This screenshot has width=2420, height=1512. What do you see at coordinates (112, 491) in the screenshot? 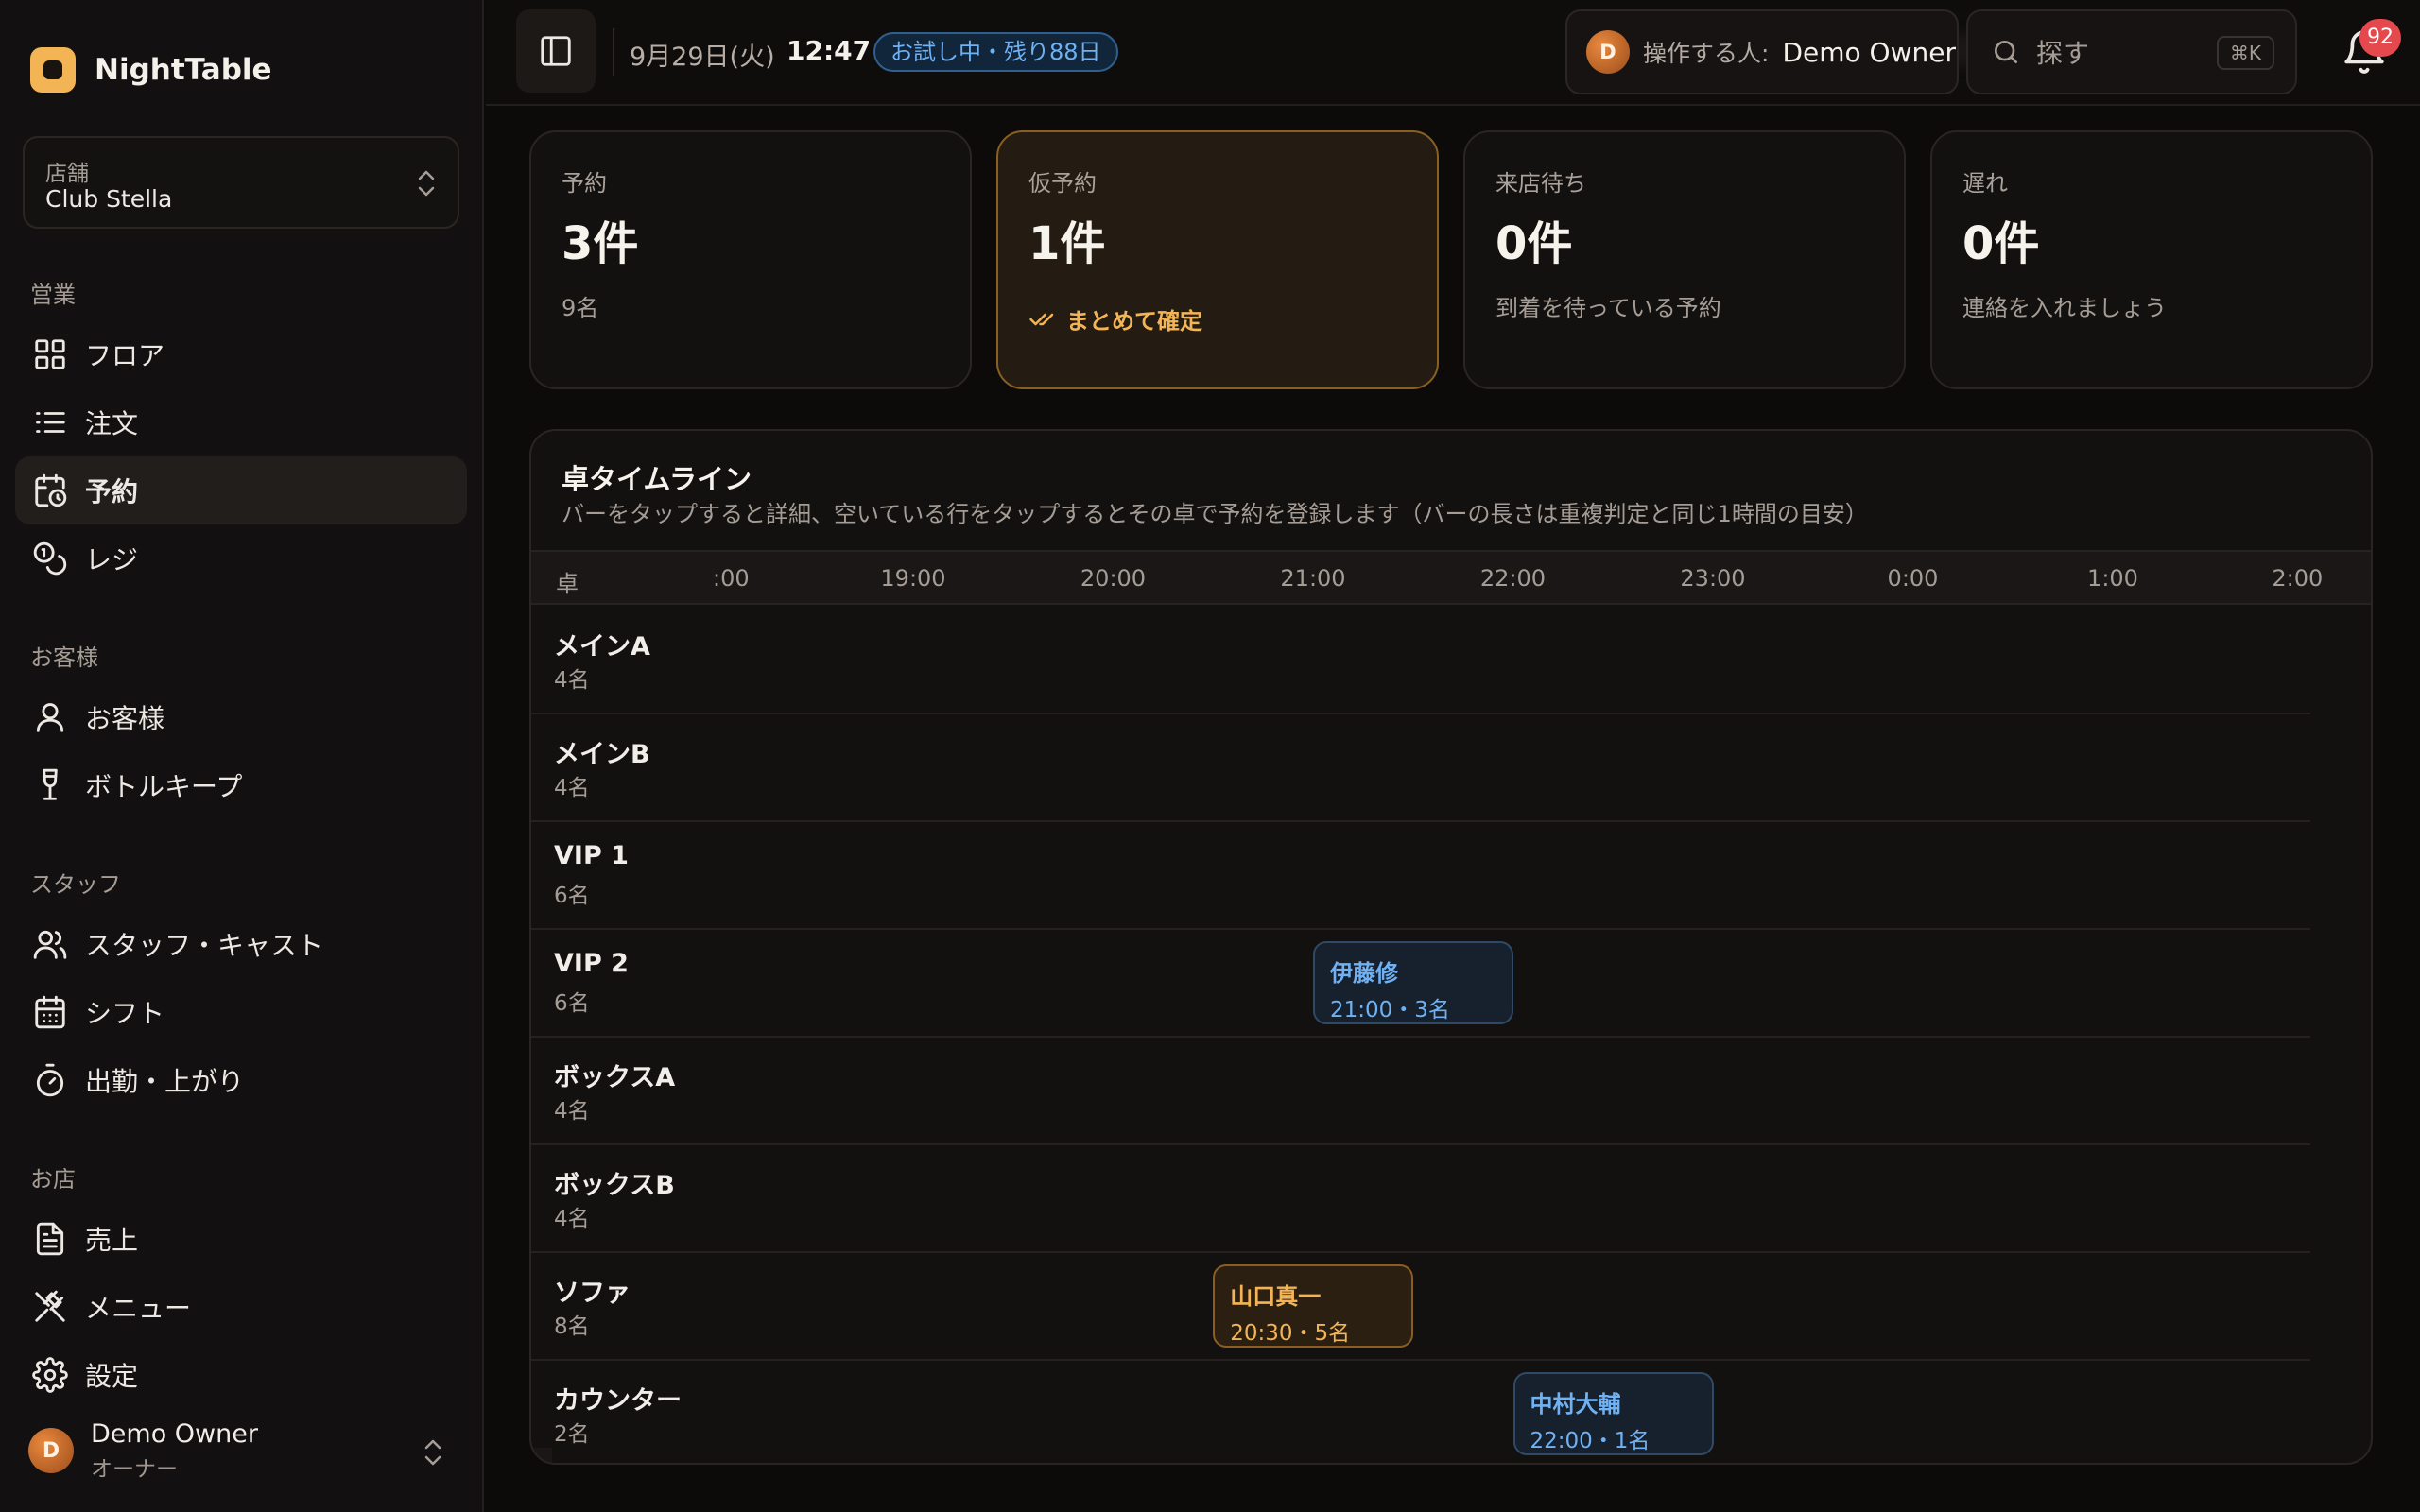
I see `sidebar-item-label: 予約` at bounding box center [112, 491].